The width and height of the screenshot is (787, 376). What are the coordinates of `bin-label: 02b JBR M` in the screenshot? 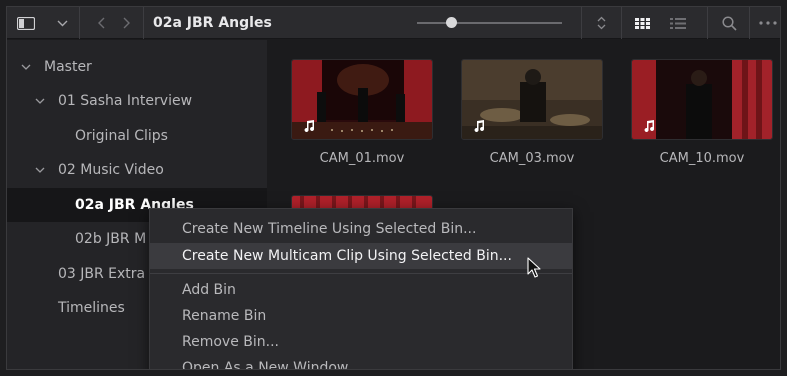 It's located at (111, 239).